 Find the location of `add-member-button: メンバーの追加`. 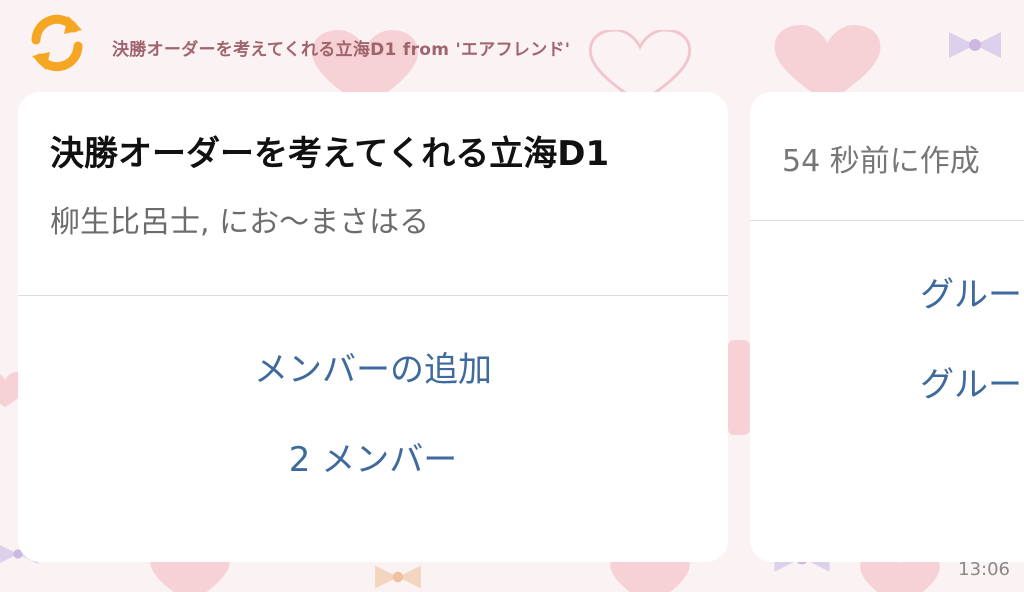

add-member-button: メンバーの追加 is located at coordinates (373, 366).